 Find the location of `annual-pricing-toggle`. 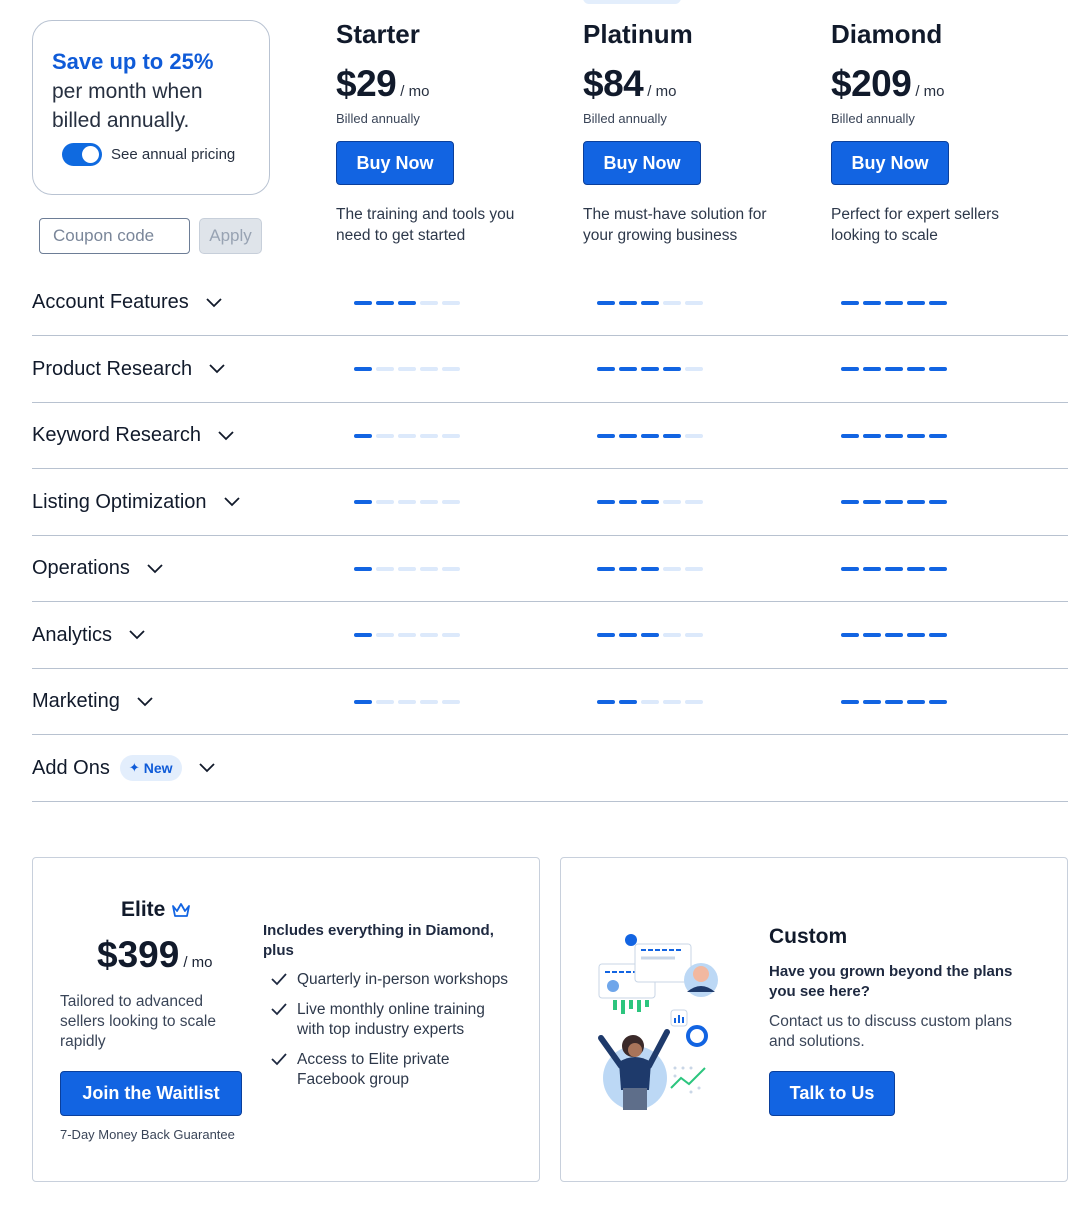

annual-pricing-toggle is located at coordinates (82, 154).